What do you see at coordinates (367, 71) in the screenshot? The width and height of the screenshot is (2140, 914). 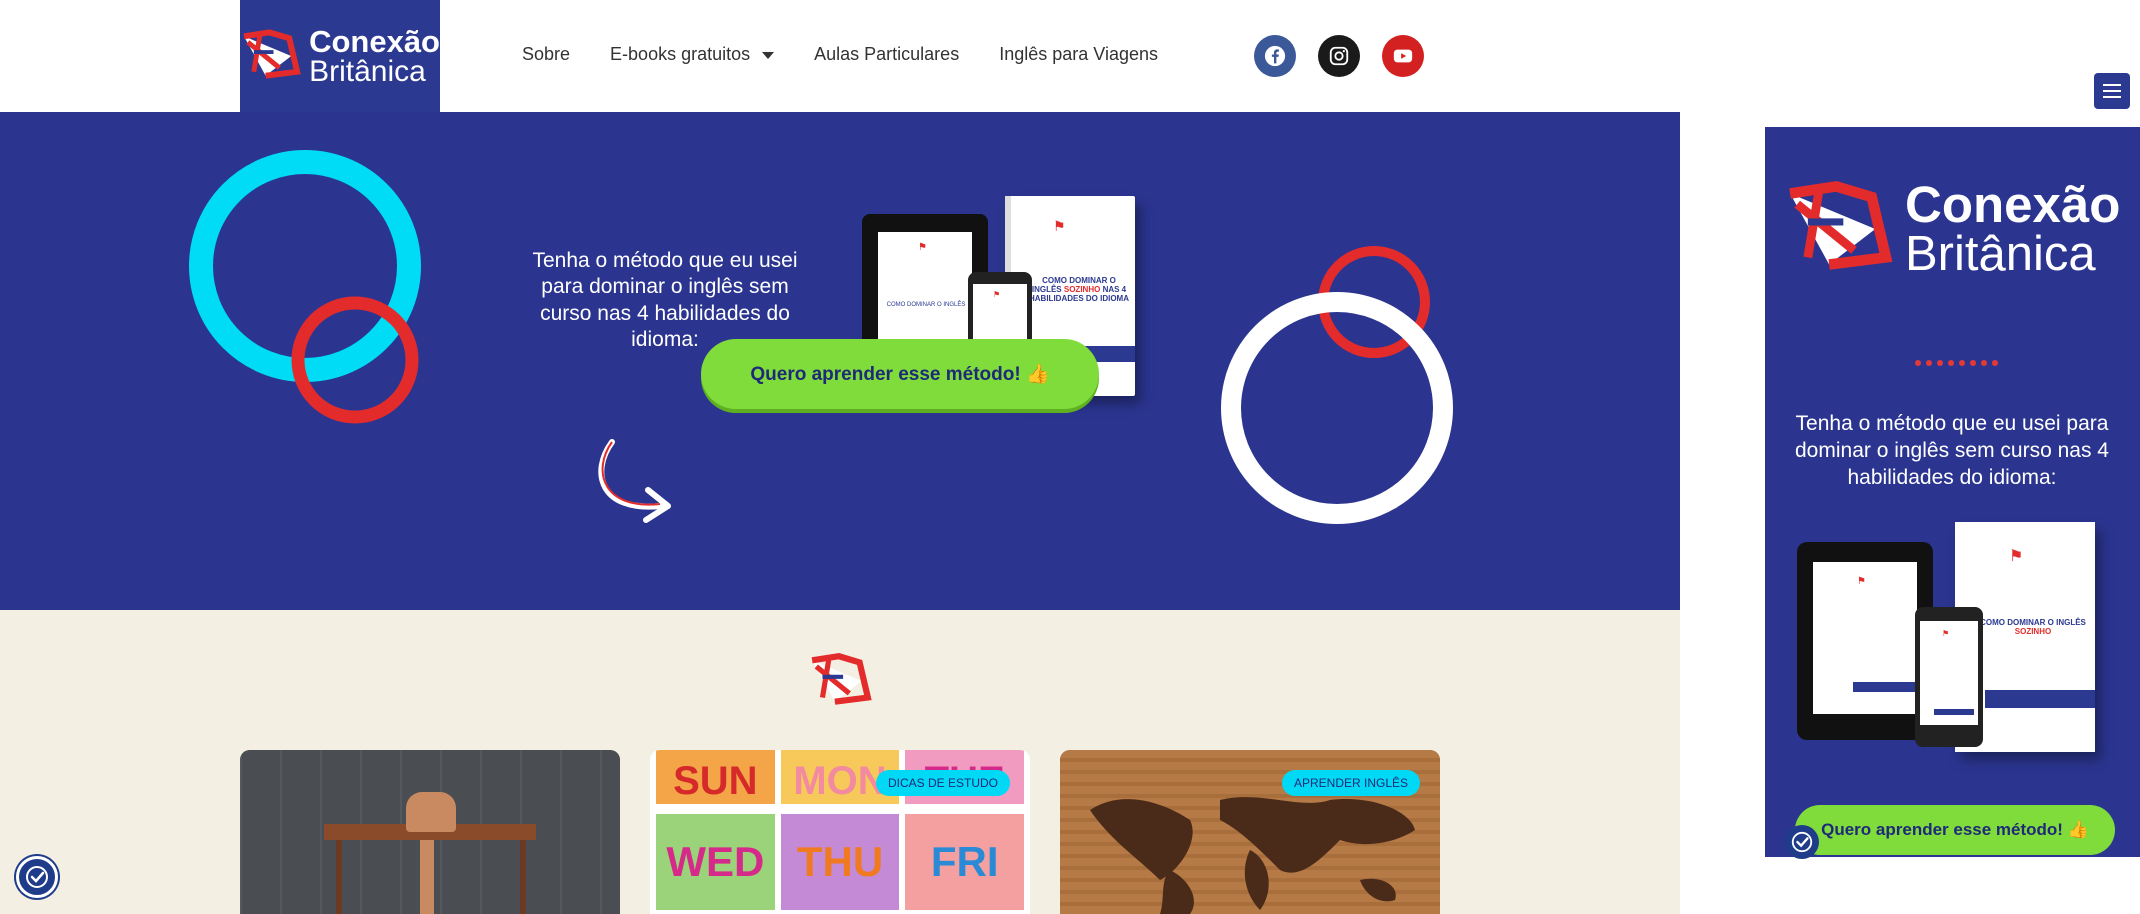 I see `logo-text-line2: Britânica` at bounding box center [367, 71].